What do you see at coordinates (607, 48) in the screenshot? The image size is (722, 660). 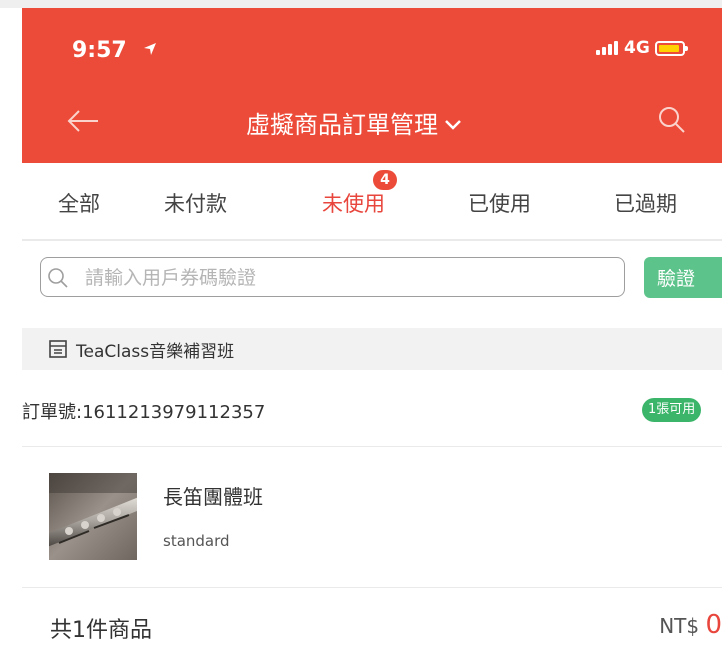 I see `signal-icon` at bounding box center [607, 48].